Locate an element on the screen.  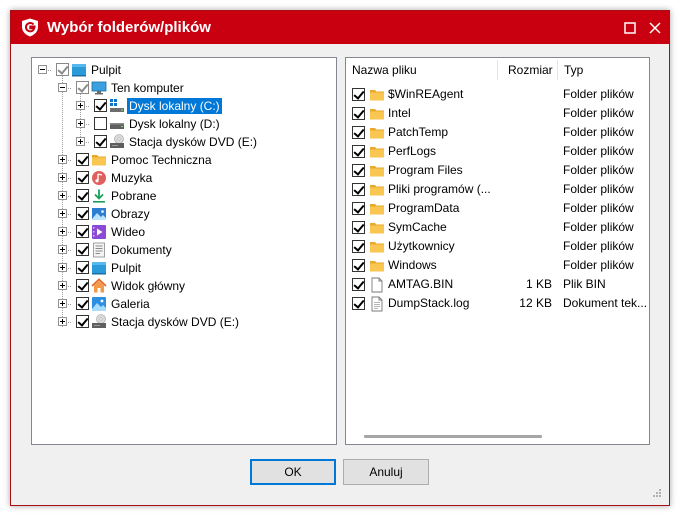
ok-button: OK is located at coordinates (293, 472).